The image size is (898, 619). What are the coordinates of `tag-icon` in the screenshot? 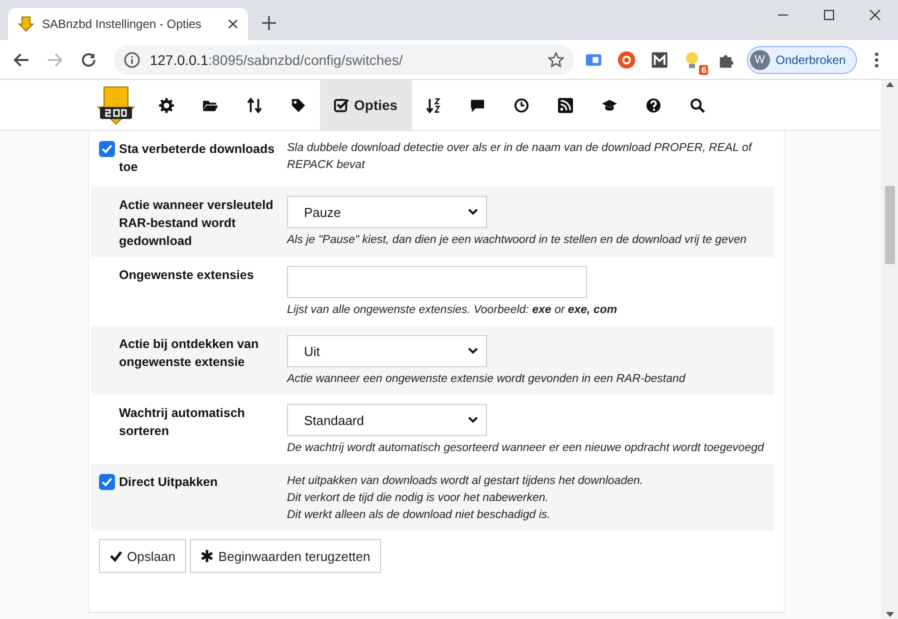 It's located at (298, 105).